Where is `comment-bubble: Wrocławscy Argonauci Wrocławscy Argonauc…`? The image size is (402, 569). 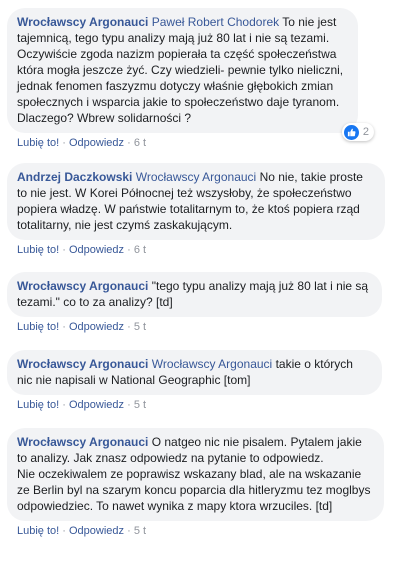 comment-bubble: Wrocławscy Argonauci Wrocławscy Argonauc… is located at coordinates (194, 372).